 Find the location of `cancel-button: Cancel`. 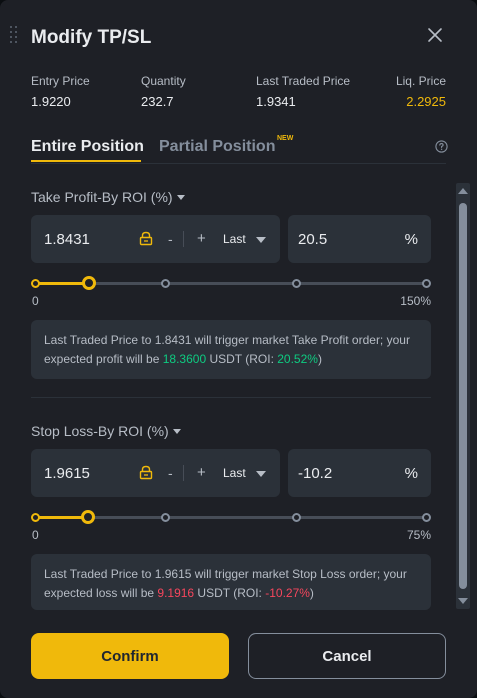

cancel-button: Cancel is located at coordinates (347, 656).